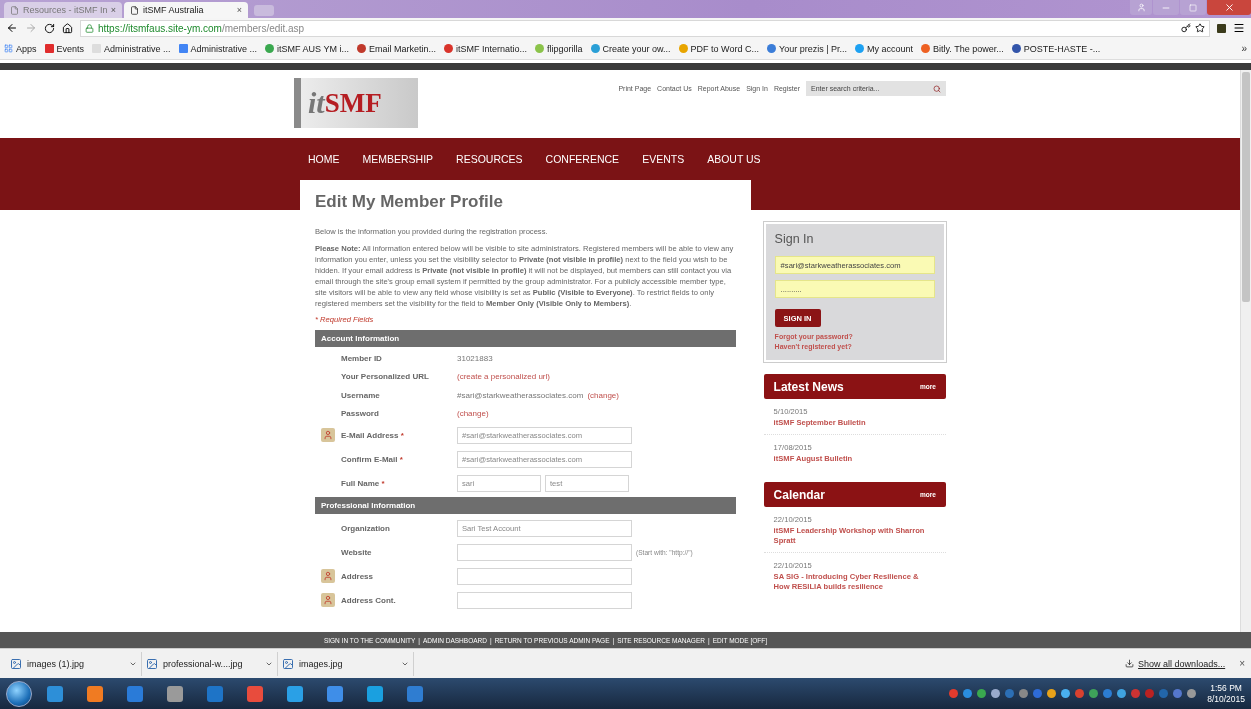 The width and height of the screenshot is (1251, 709). Describe the element at coordinates (1239, 28) in the screenshot. I see `menu-icon` at that location.